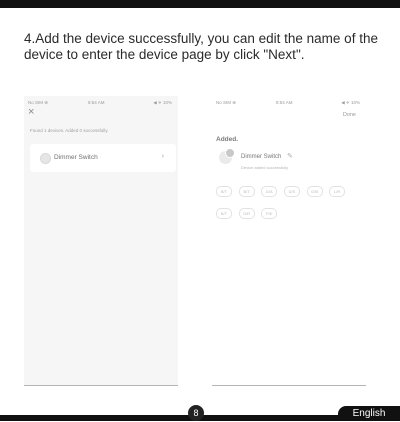 The height and width of the screenshot is (422, 400). Describe the element at coordinates (369, 413) in the screenshot. I see `language-tab: English` at that location.